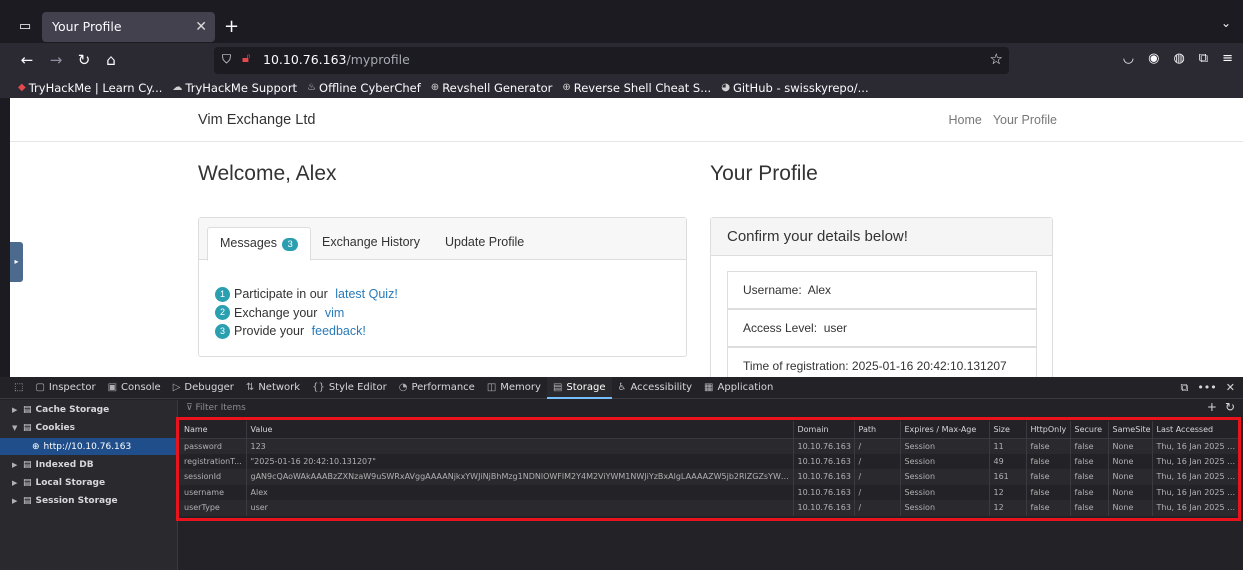 The image size is (1243, 570). Describe the element at coordinates (877, 430) in the screenshot. I see `column-header: Path` at that location.